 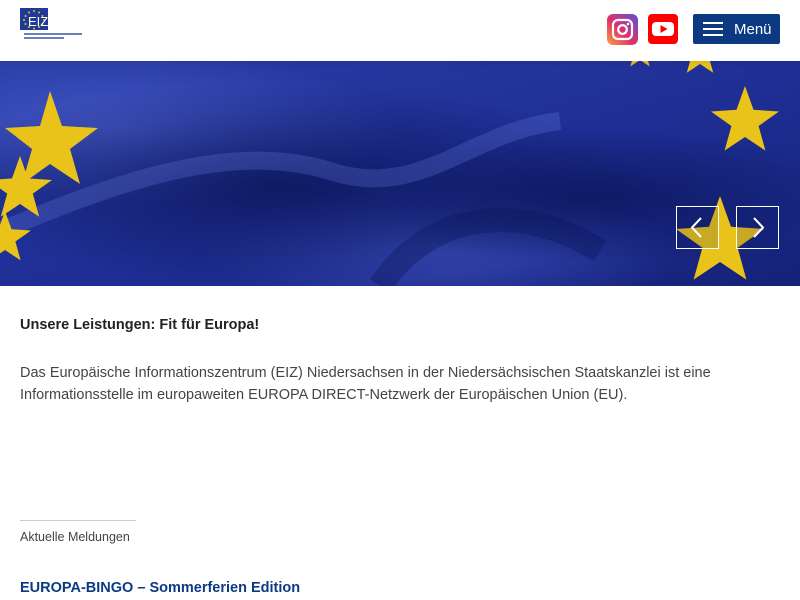 I want to click on instagram-link, so click(x=622, y=29).